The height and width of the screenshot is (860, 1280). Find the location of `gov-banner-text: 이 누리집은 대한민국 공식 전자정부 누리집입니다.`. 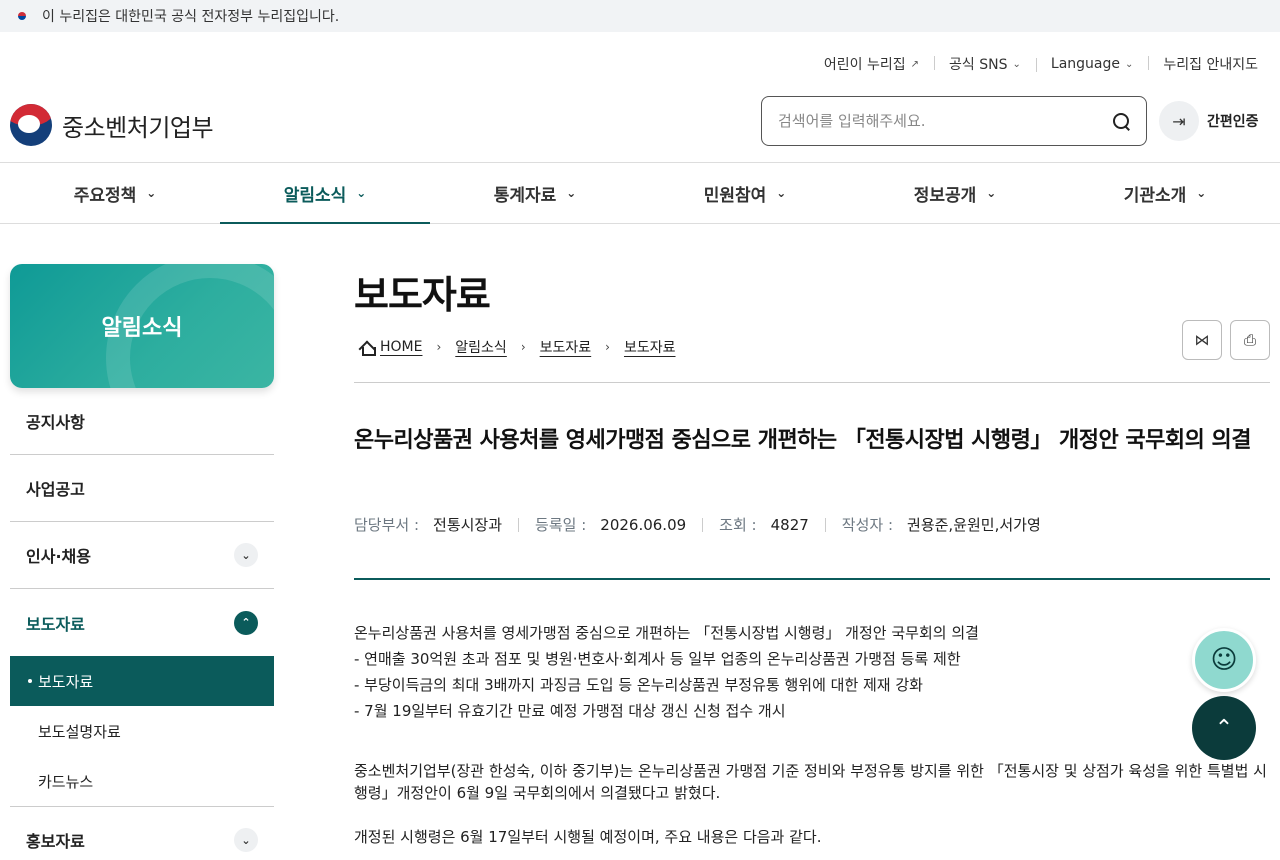

gov-banner-text: 이 누리집은 대한민국 공식 전자정부 누리집입니다. is located at coordinates (191, 17).